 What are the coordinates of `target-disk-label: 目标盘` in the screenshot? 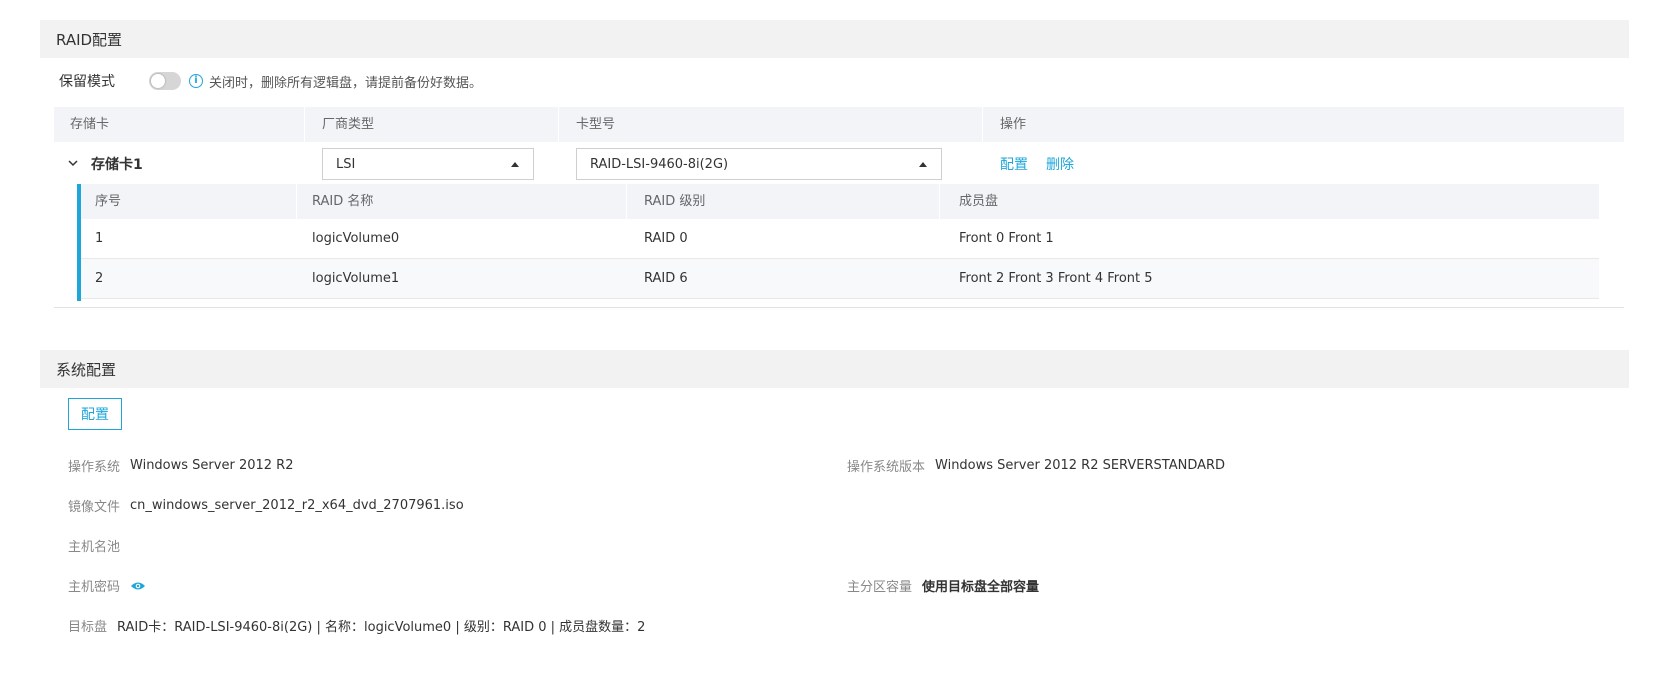 It's located at (88, 627).